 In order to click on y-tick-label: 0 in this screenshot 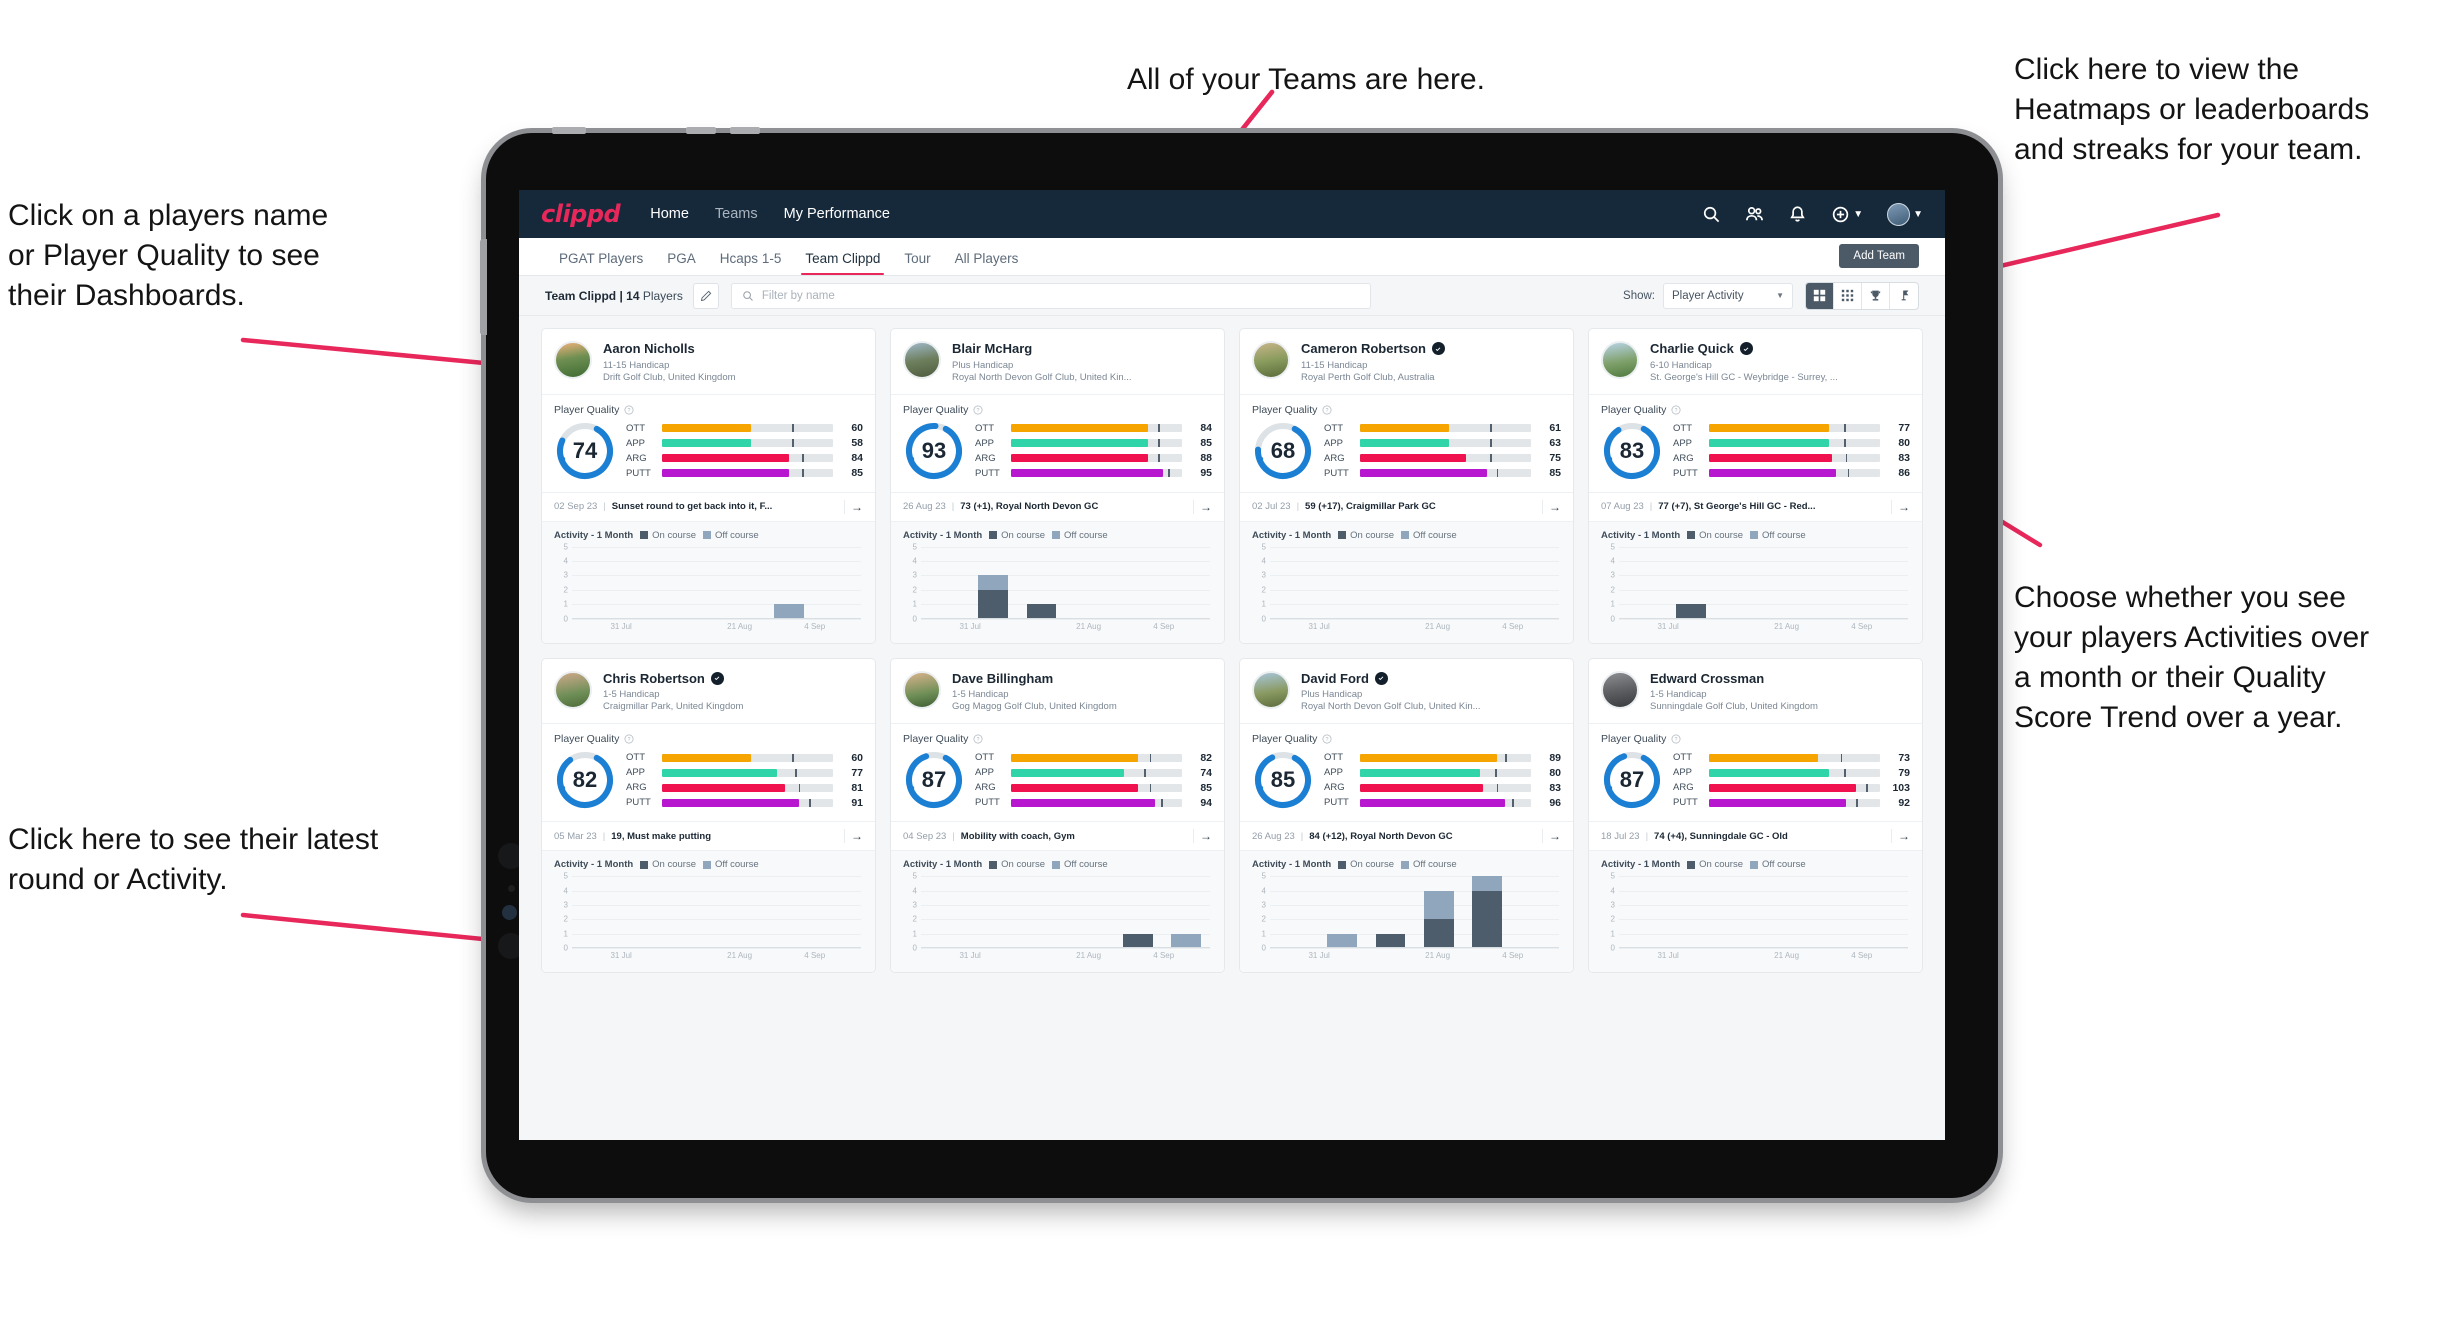, I will do `click(1612, 619)`.